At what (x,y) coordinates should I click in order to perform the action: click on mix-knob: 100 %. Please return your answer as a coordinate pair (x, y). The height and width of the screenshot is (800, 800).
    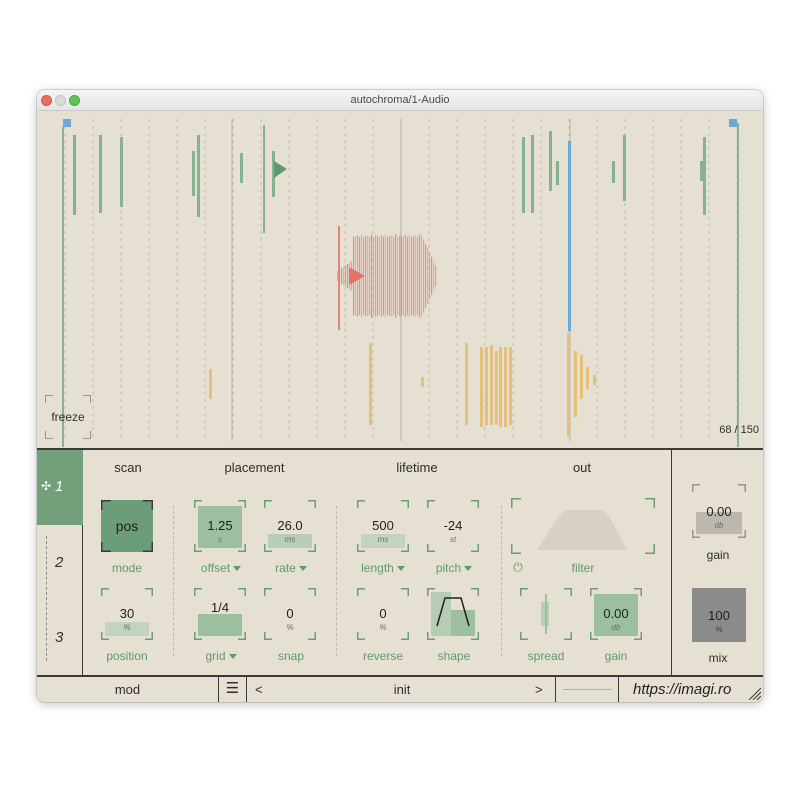
    Looking at the image, I should click on (719, 615).